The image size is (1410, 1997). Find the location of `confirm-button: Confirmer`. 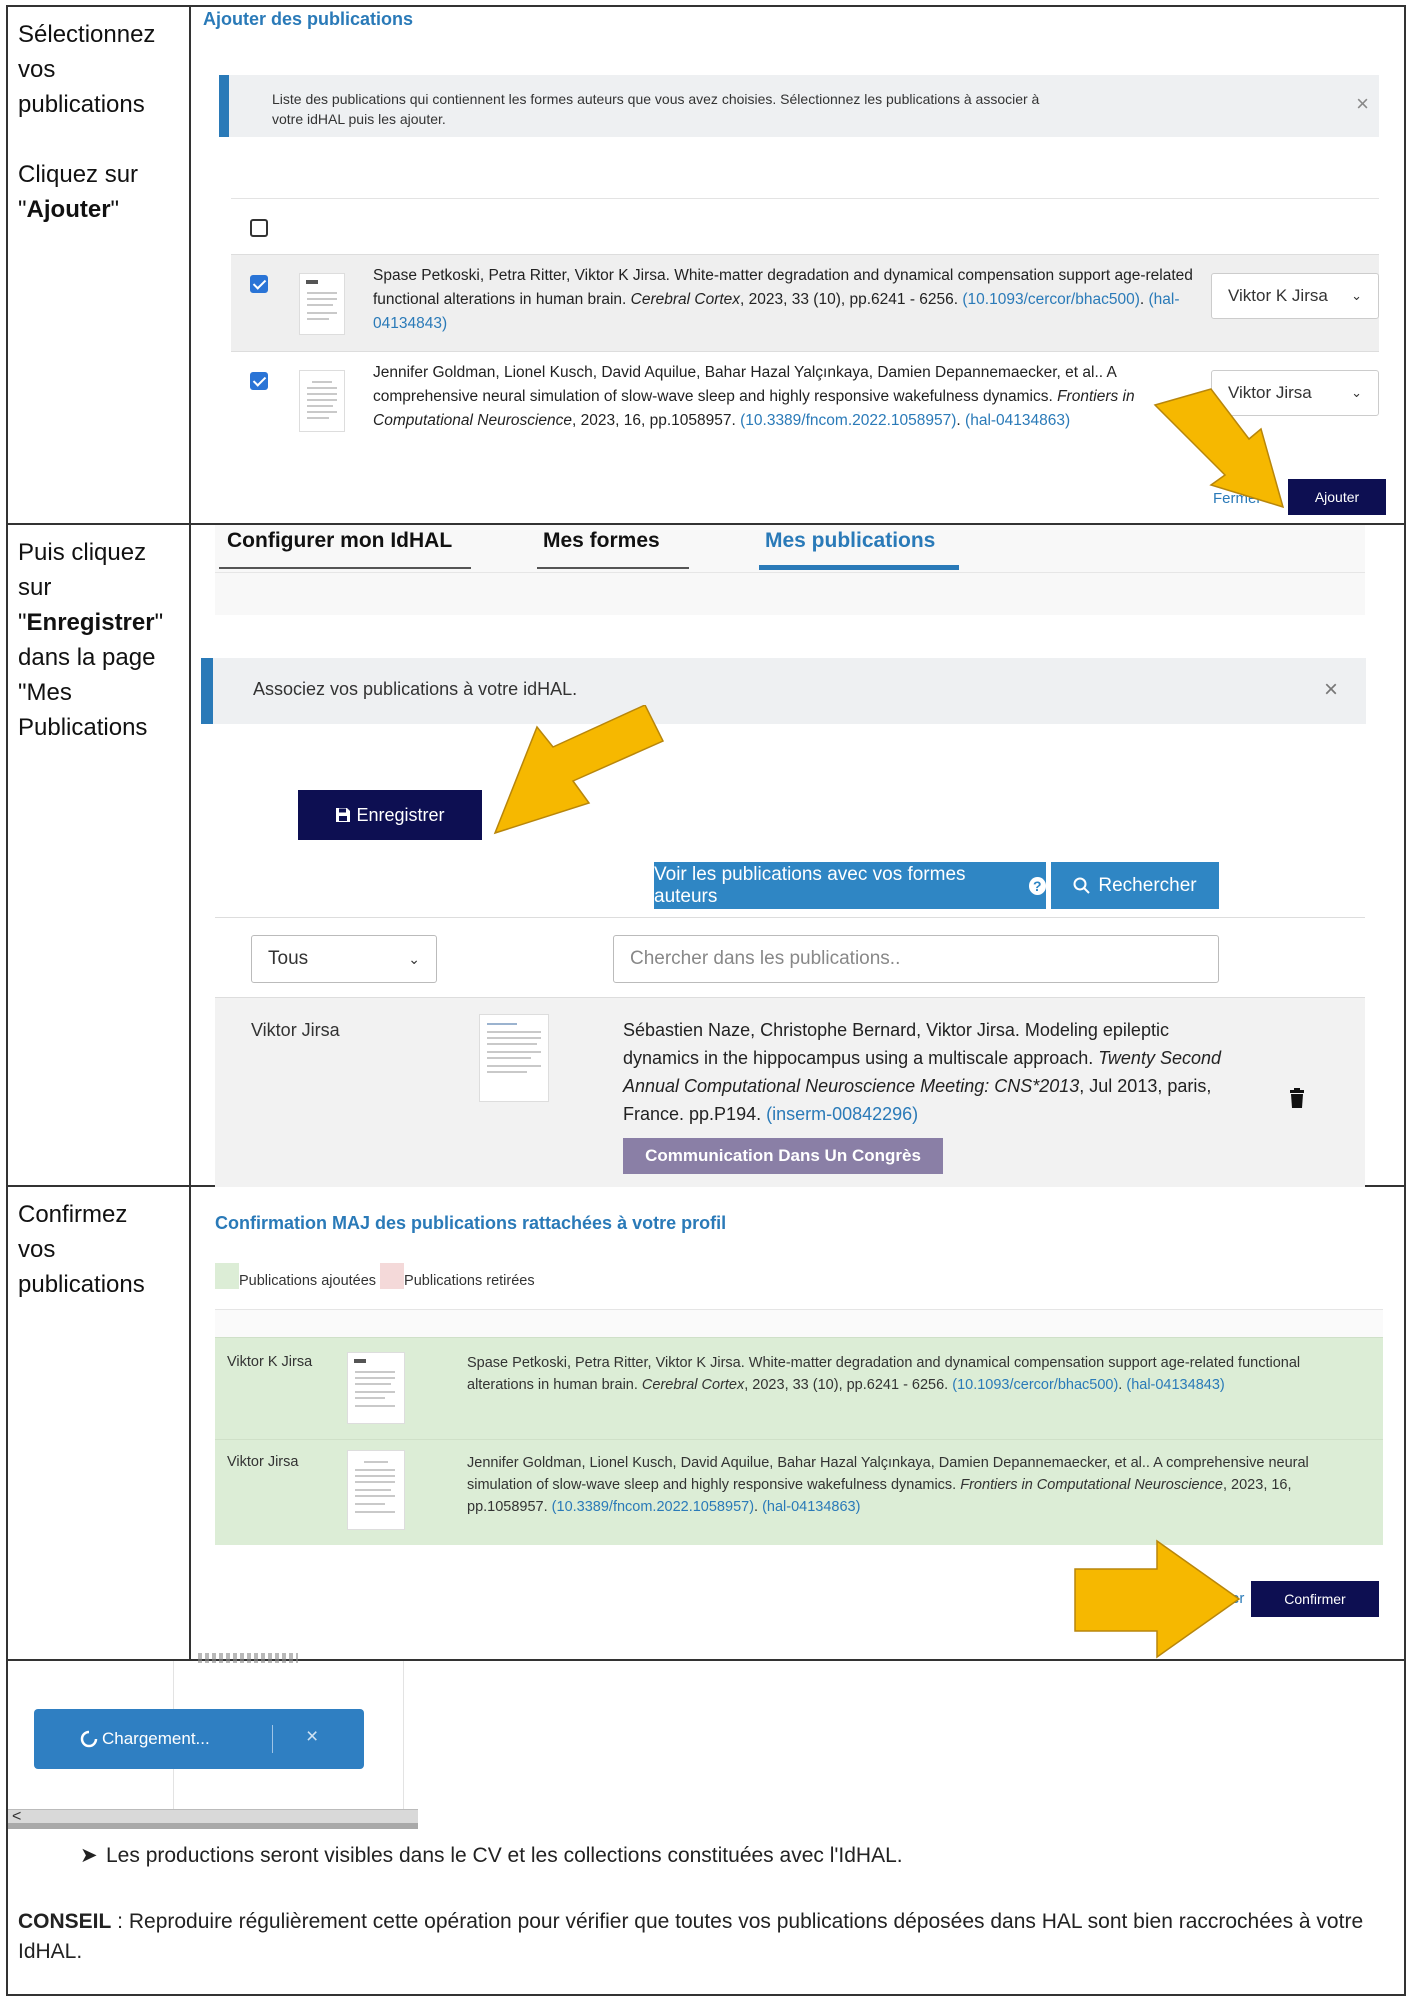

confirm-button: Confirmer is located at coordinates (1315, 1599).